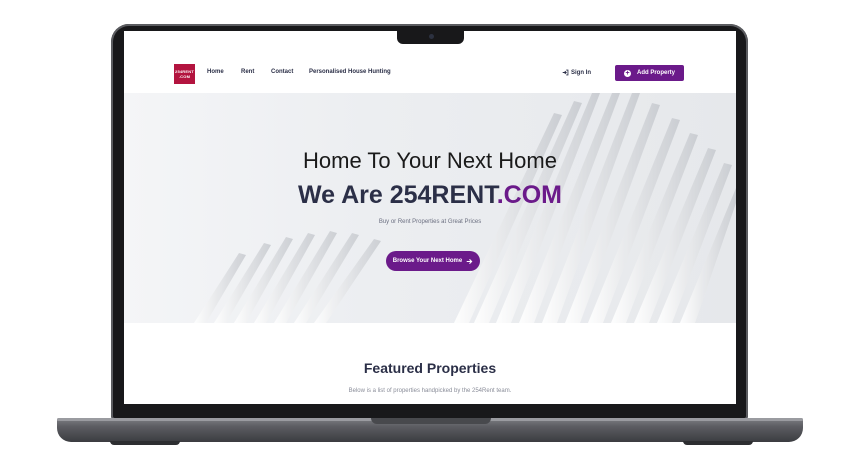 Image resolution: width=863 pixels, height=459 pixels. I want to click on nav-link-personalised-house-hunting: Personalised House Hunting, so click(350, 72).